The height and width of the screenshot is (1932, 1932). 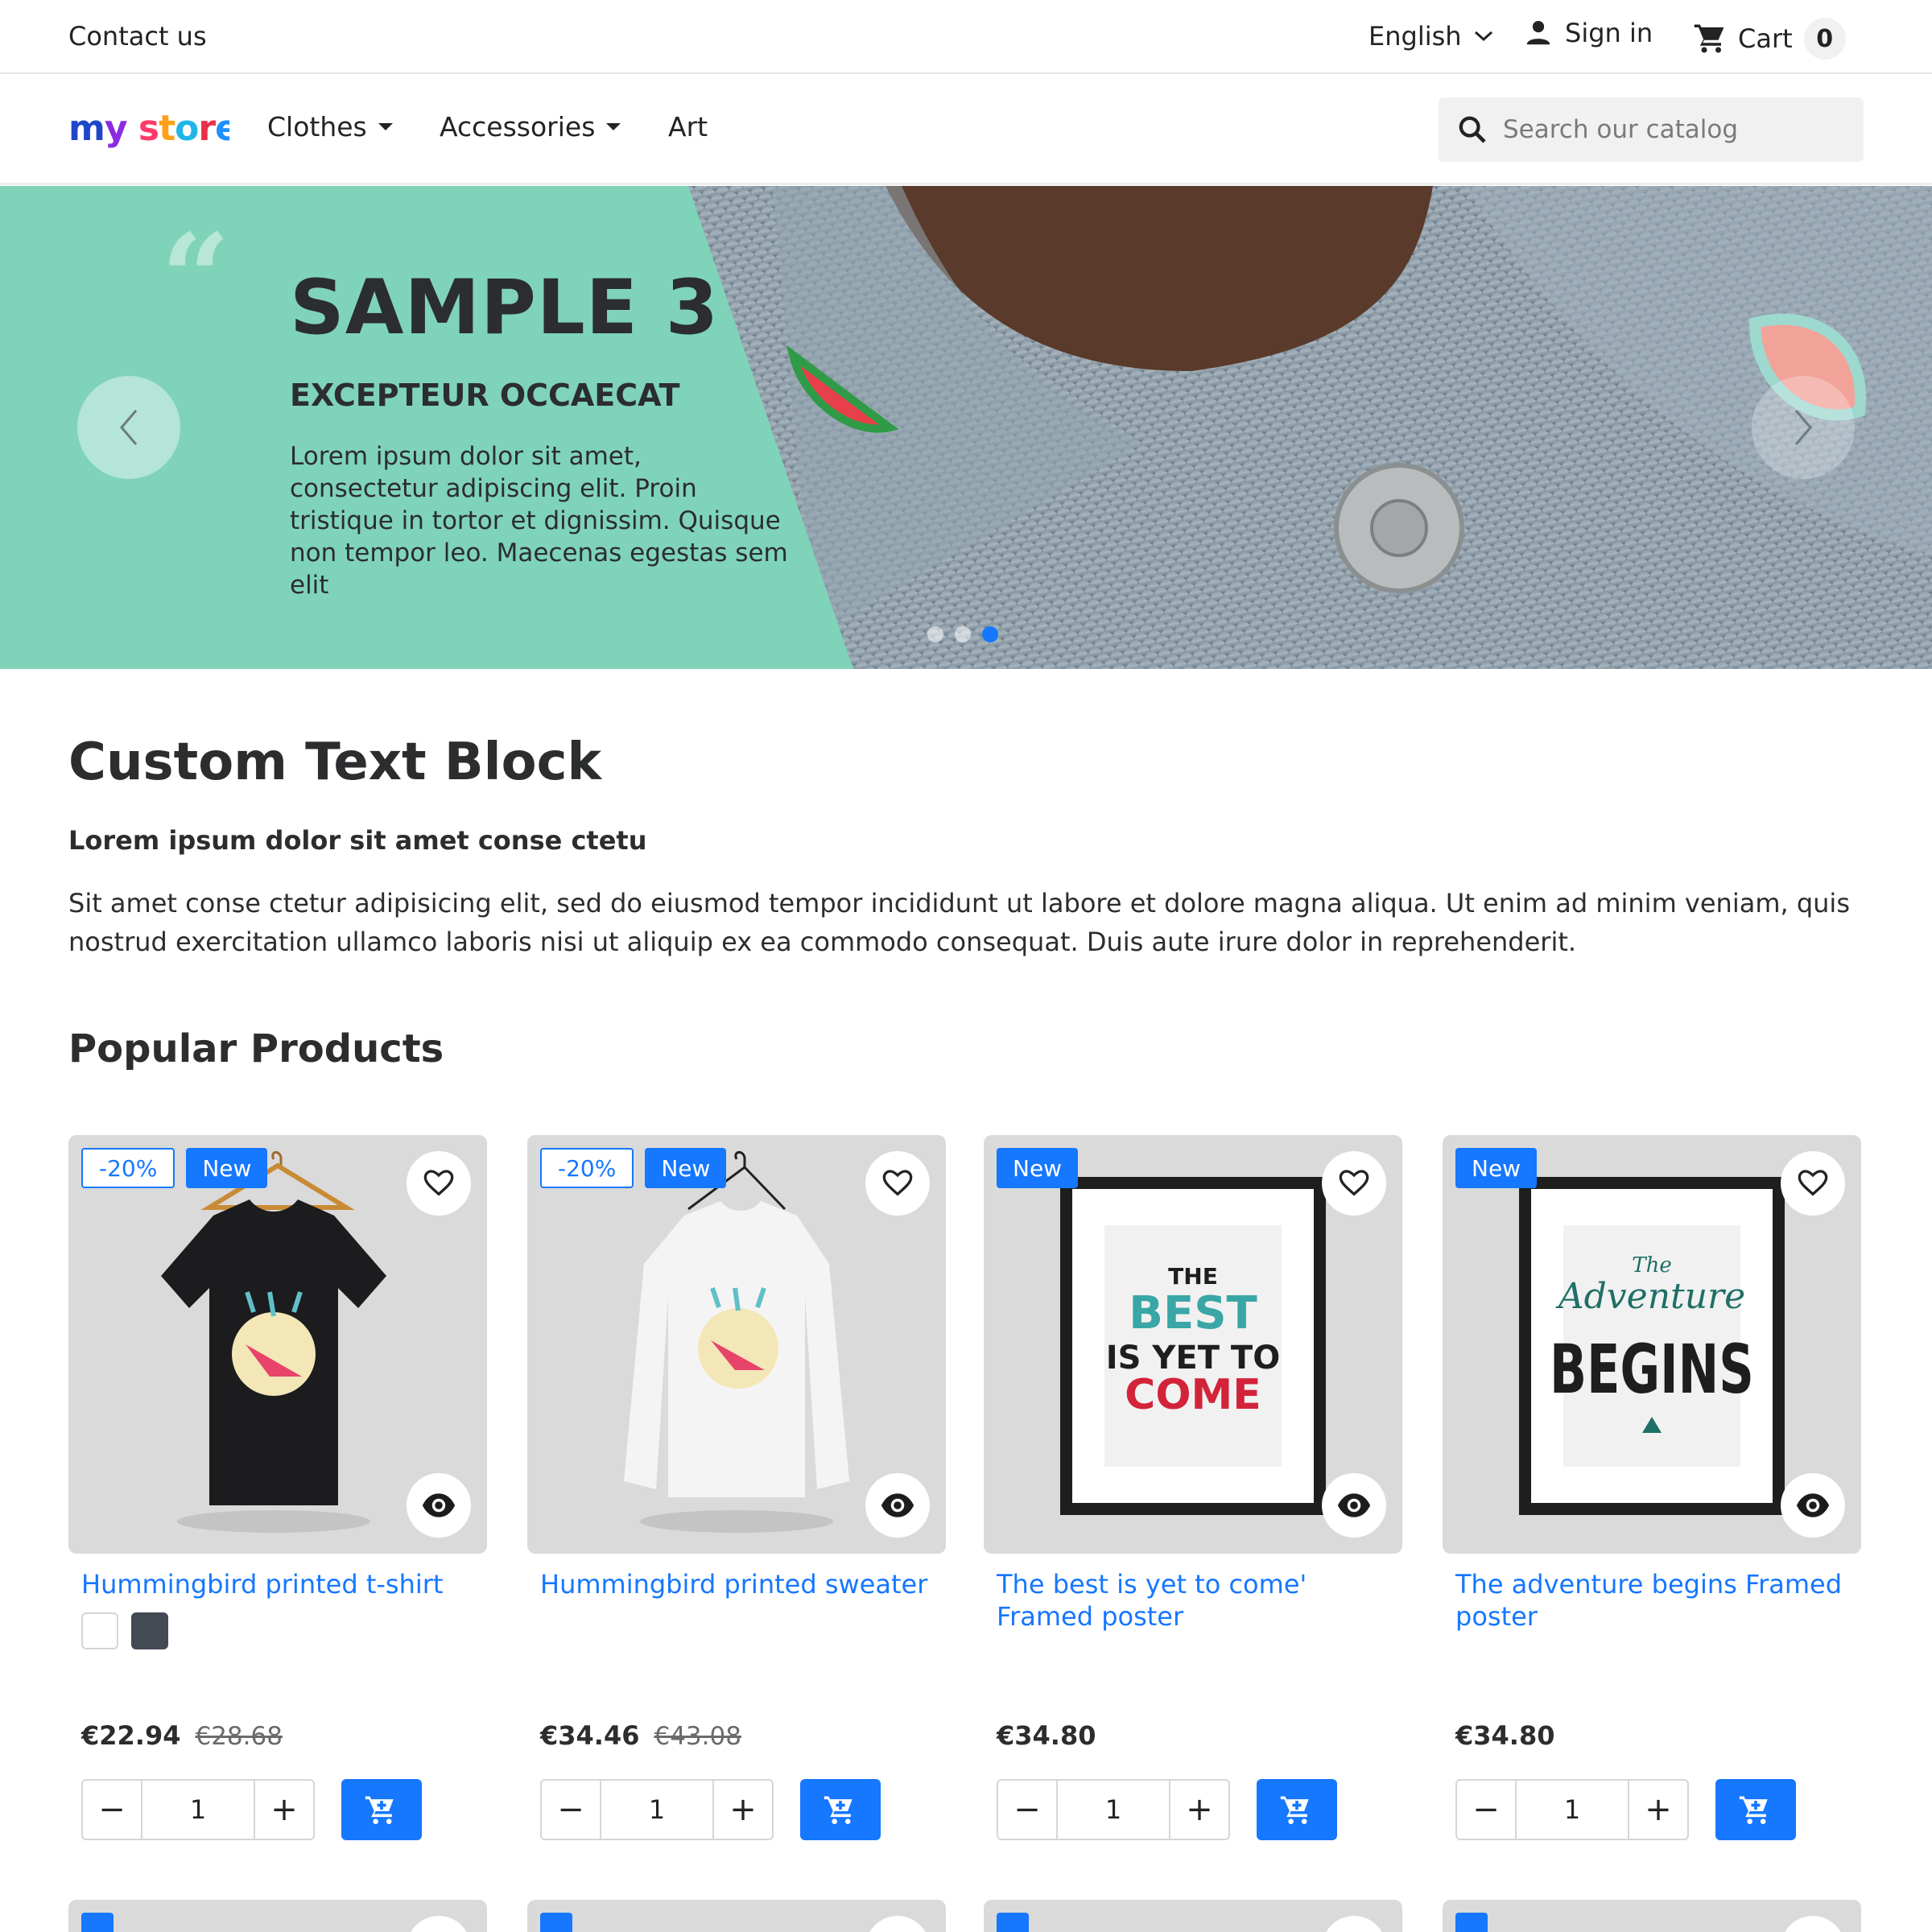 I want to click on current-price: €34.46, so click(x=590, y=1735).